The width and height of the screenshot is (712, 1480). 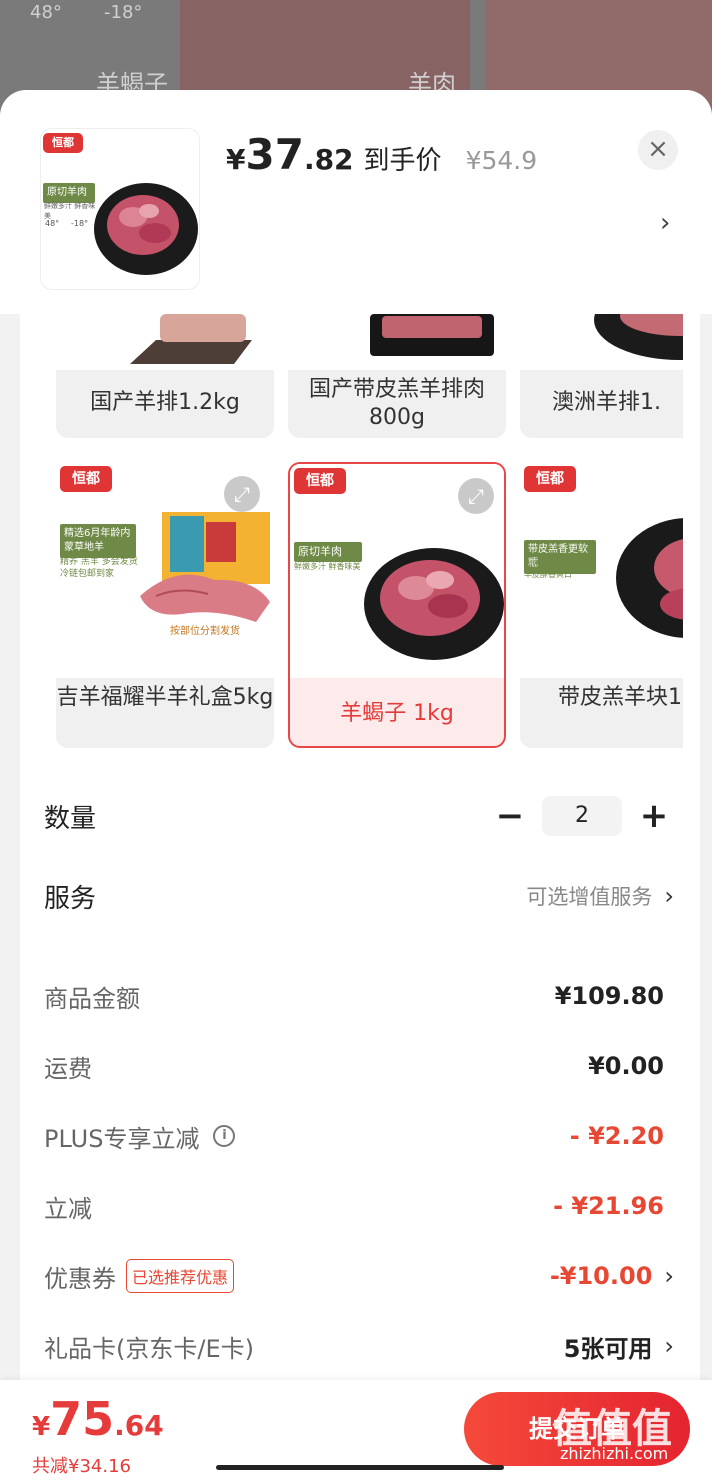 What do you see at coordinates (359, 1206) in the screenshot?
I see `summary-row: 立减 - ¥21.96` at bounding box center [359, 1206].